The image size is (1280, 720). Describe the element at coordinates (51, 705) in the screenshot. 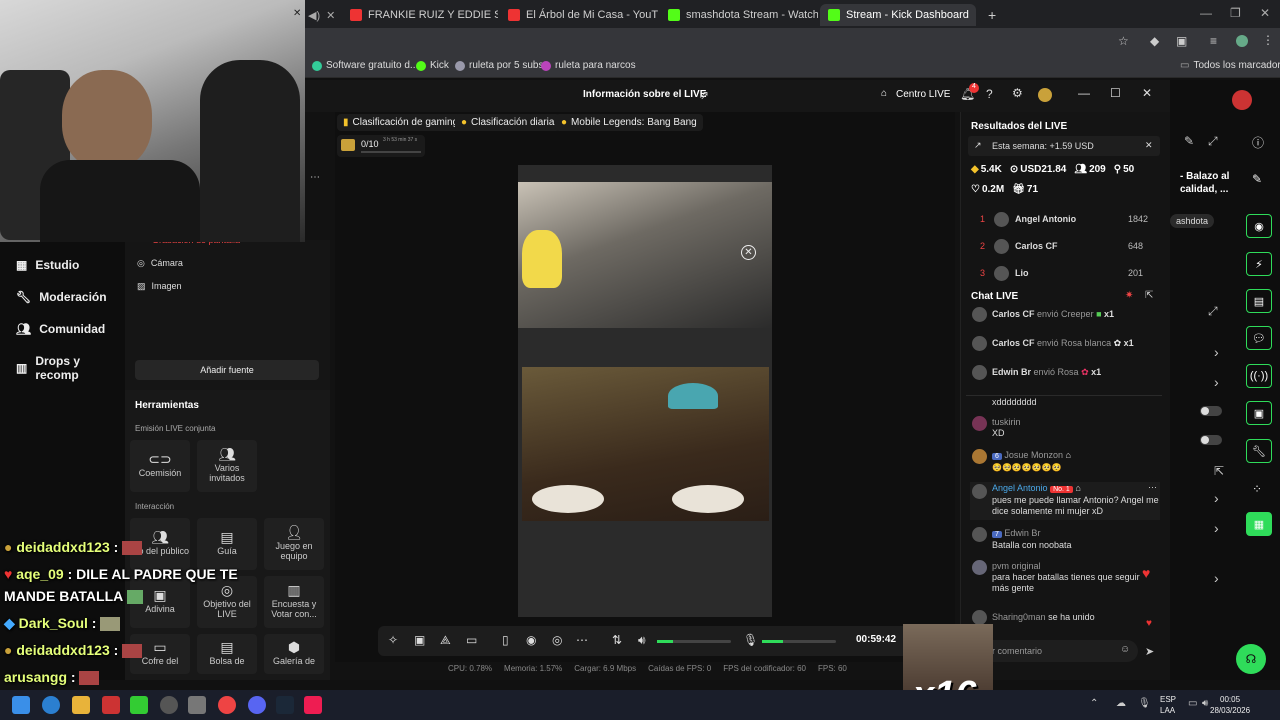

I see `edge-icon` at that location.